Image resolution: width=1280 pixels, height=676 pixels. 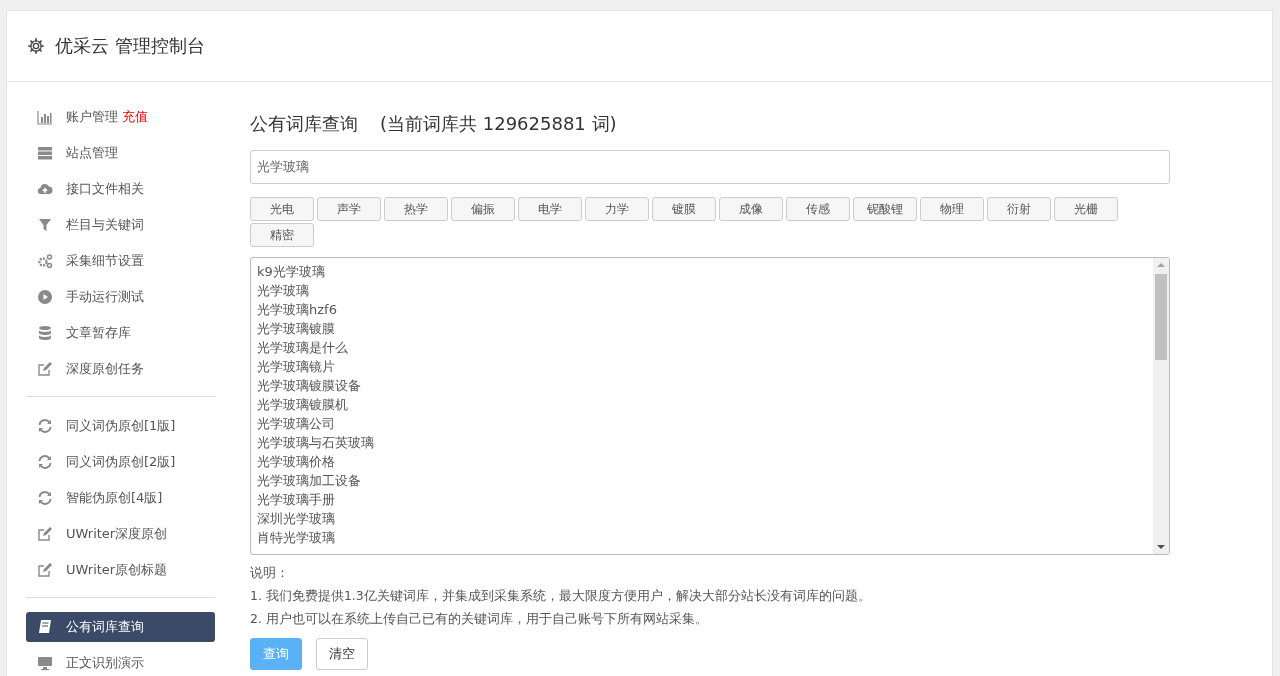 I want to click on category-tag: 光栅, so click(x=1086, y=209).